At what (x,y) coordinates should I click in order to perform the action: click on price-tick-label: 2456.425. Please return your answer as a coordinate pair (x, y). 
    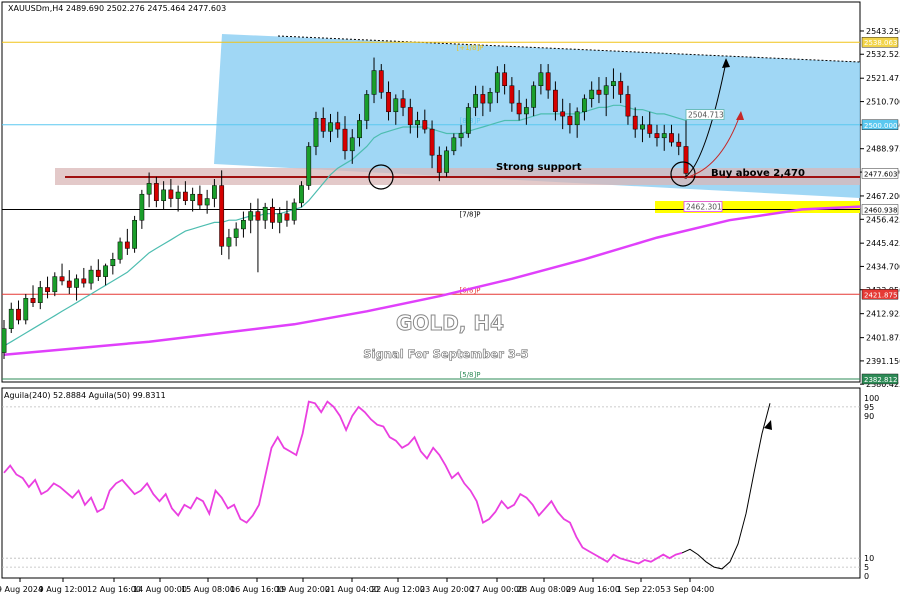
    Looking at the image, I should click on (883, 219).